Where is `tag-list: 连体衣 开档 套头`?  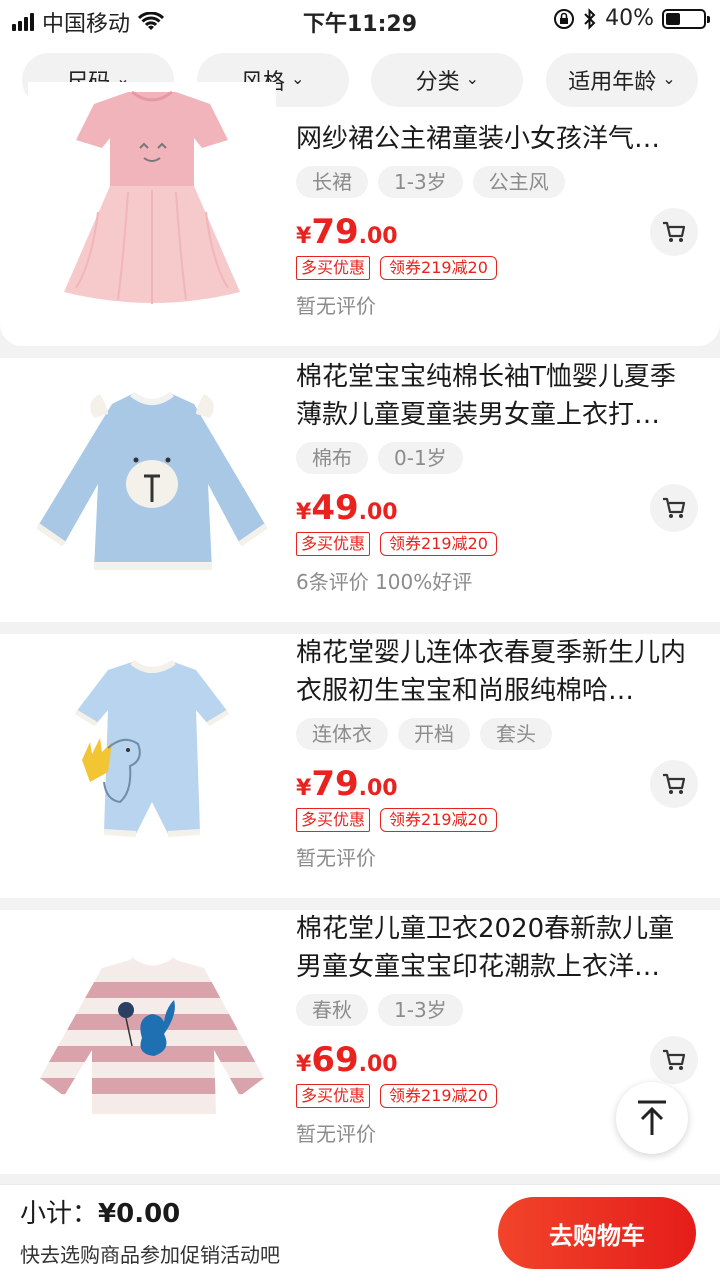 tag-list: 连体衣 开档 套头 is located at coordinates (497, 734).